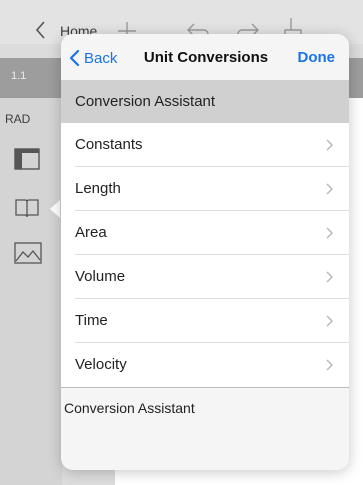 The image size is (363, 485). I want to click on sidebar-active-indicator, so click(55, 209).